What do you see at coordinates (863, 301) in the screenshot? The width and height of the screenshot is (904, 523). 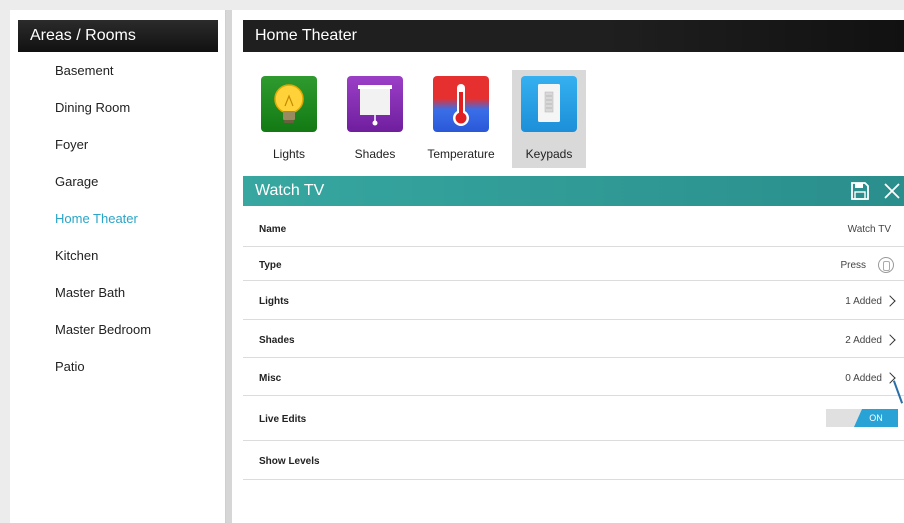 I see `setting-value-lights: 1 Added` at bounding box center [863, 301].